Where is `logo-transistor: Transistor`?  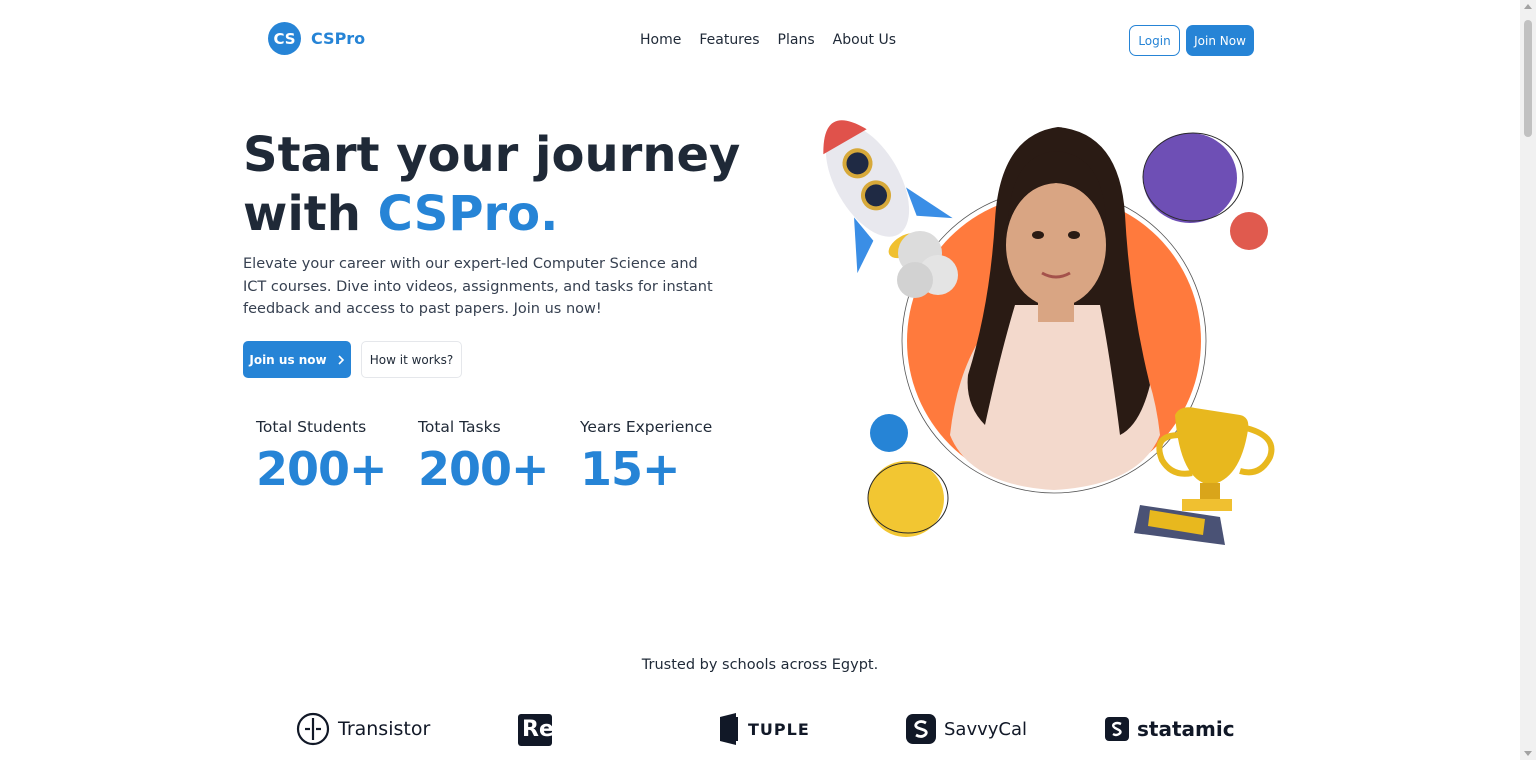 logo-transistor: Transistor is located at coordinates (363, 729).